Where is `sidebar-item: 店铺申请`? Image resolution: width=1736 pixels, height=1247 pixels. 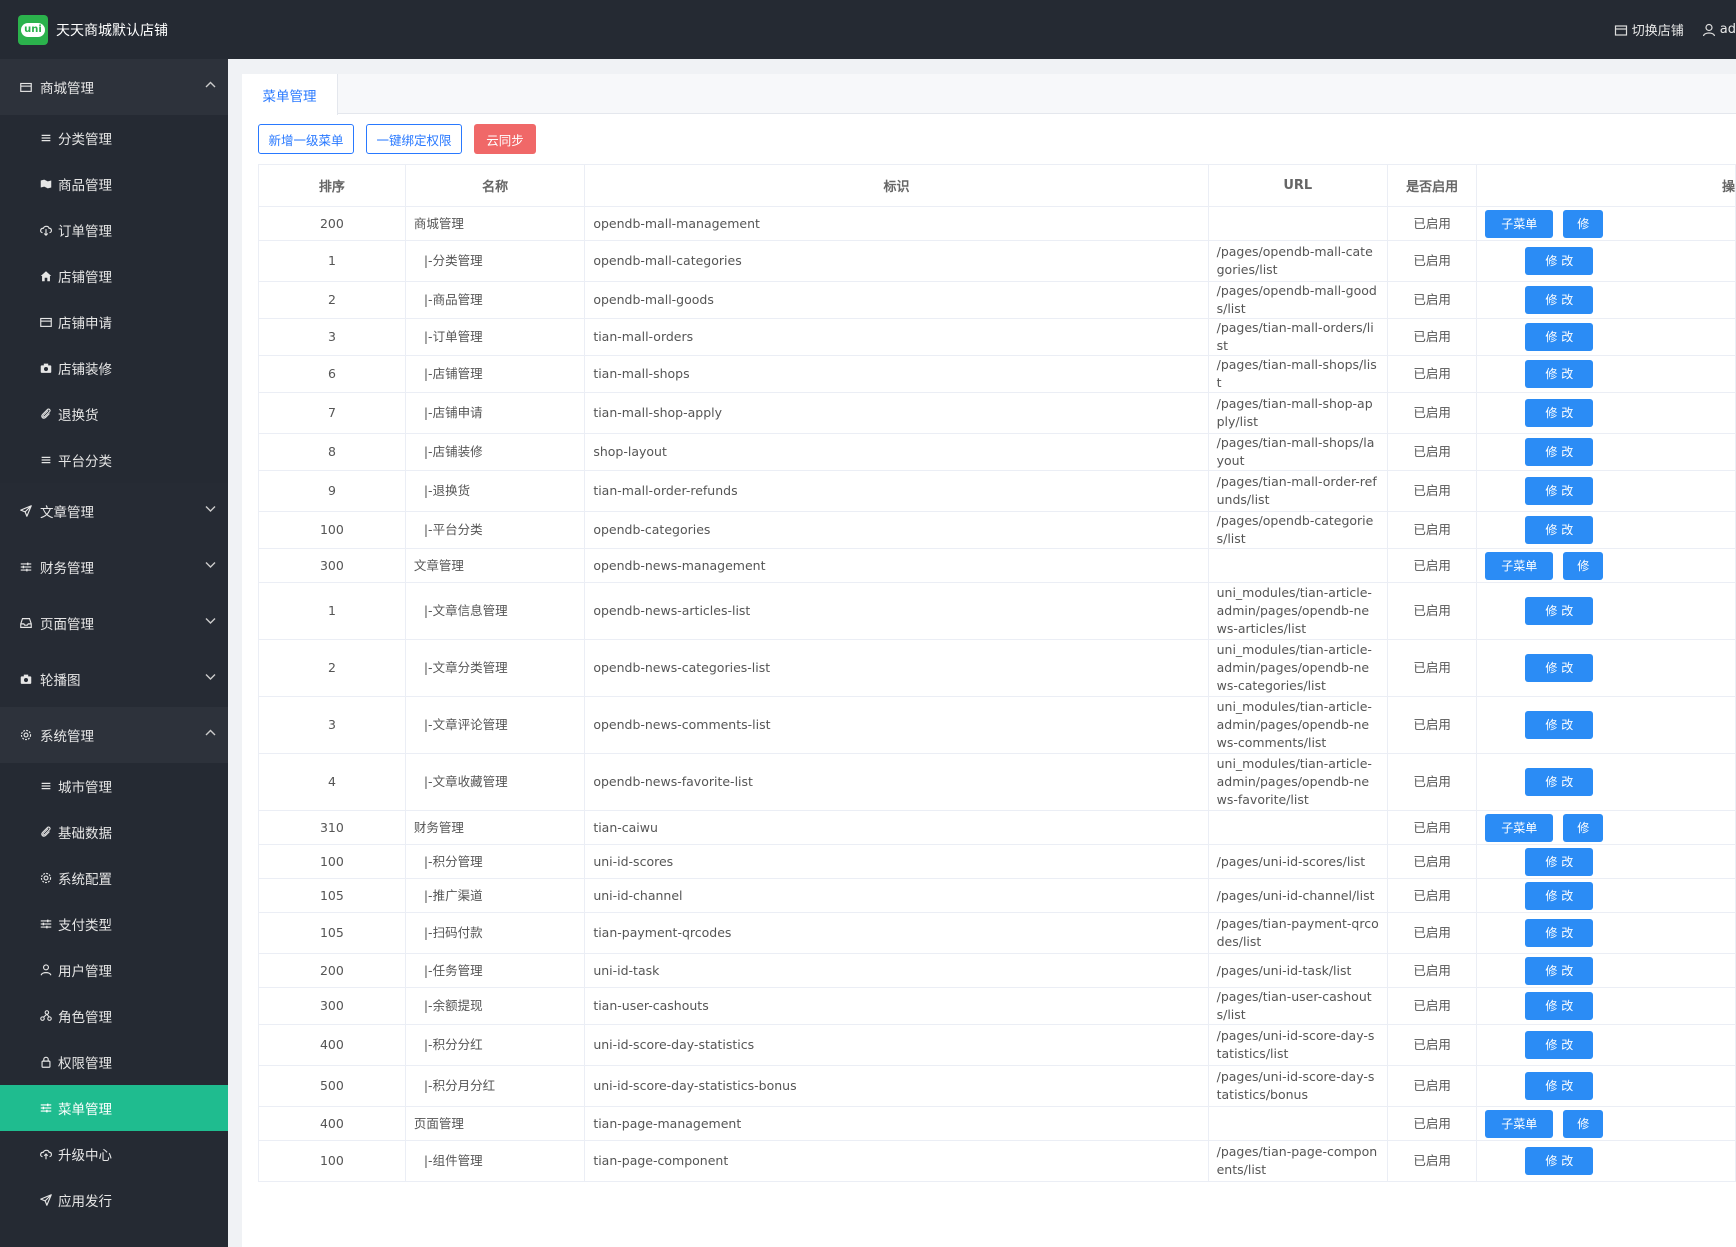
sidebar-item: 店铺申请 is located at coordinates (114, 322).